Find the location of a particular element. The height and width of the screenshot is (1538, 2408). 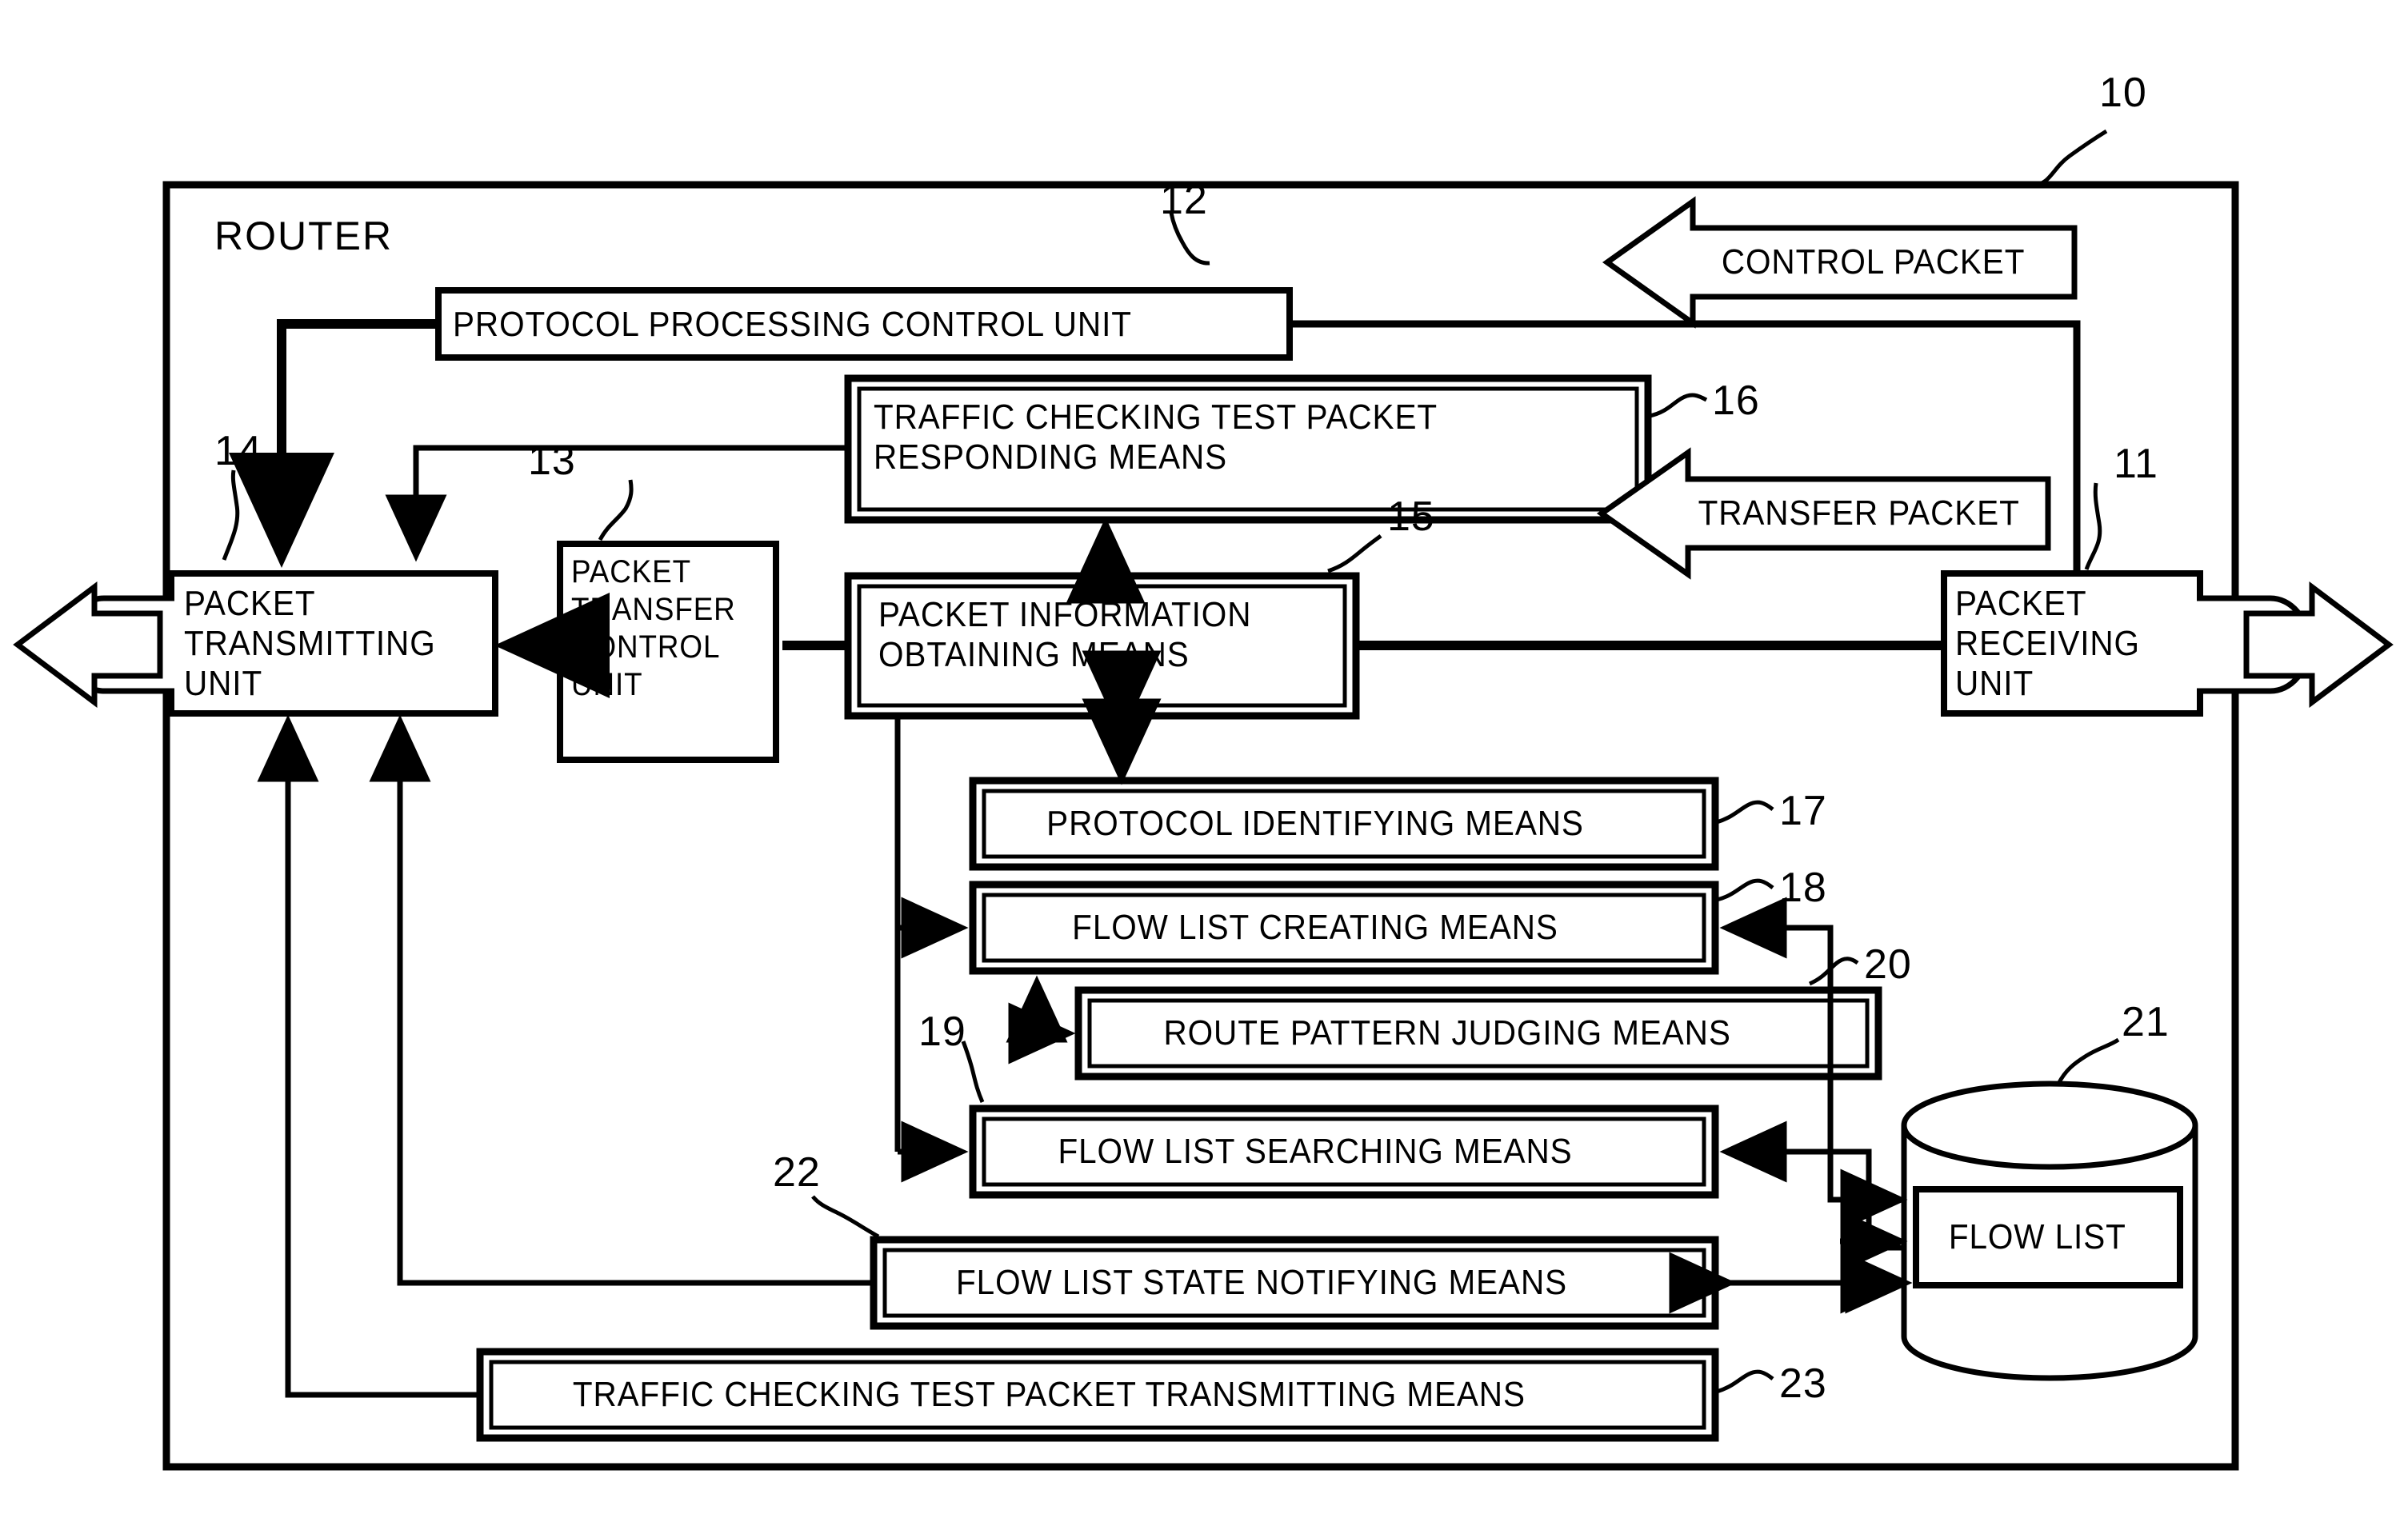

label-packet-receiving-unit: PACKET RECEIVING UNIT is located at coordinates (2047, 644).